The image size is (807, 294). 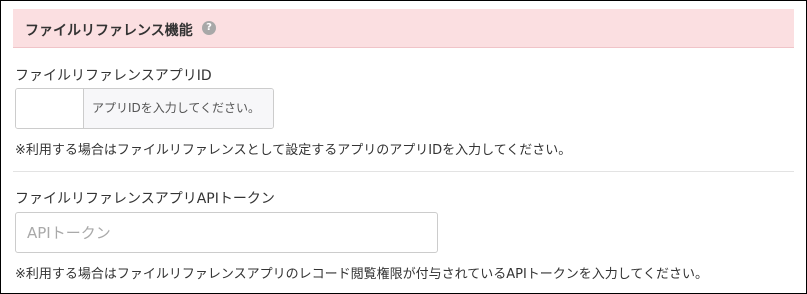 I want to click on app-id-label: ファイルリファレンスアプリID, so click(x=113, y=76).